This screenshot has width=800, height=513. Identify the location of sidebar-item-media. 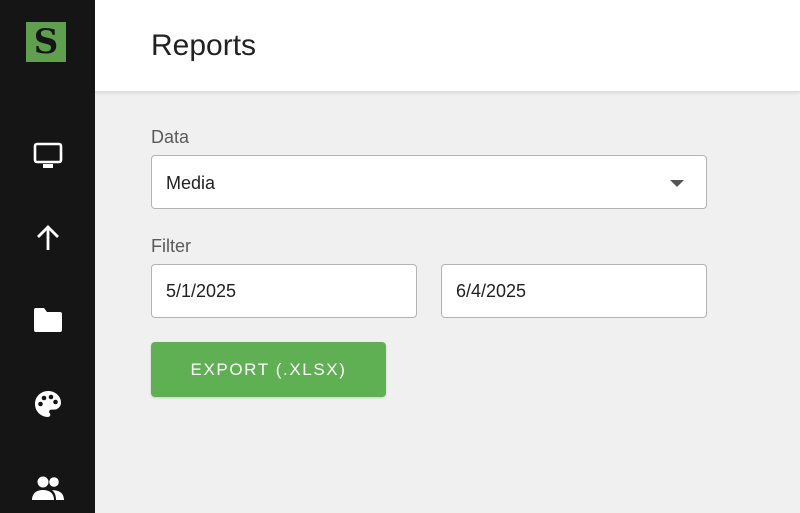
(47, 320).